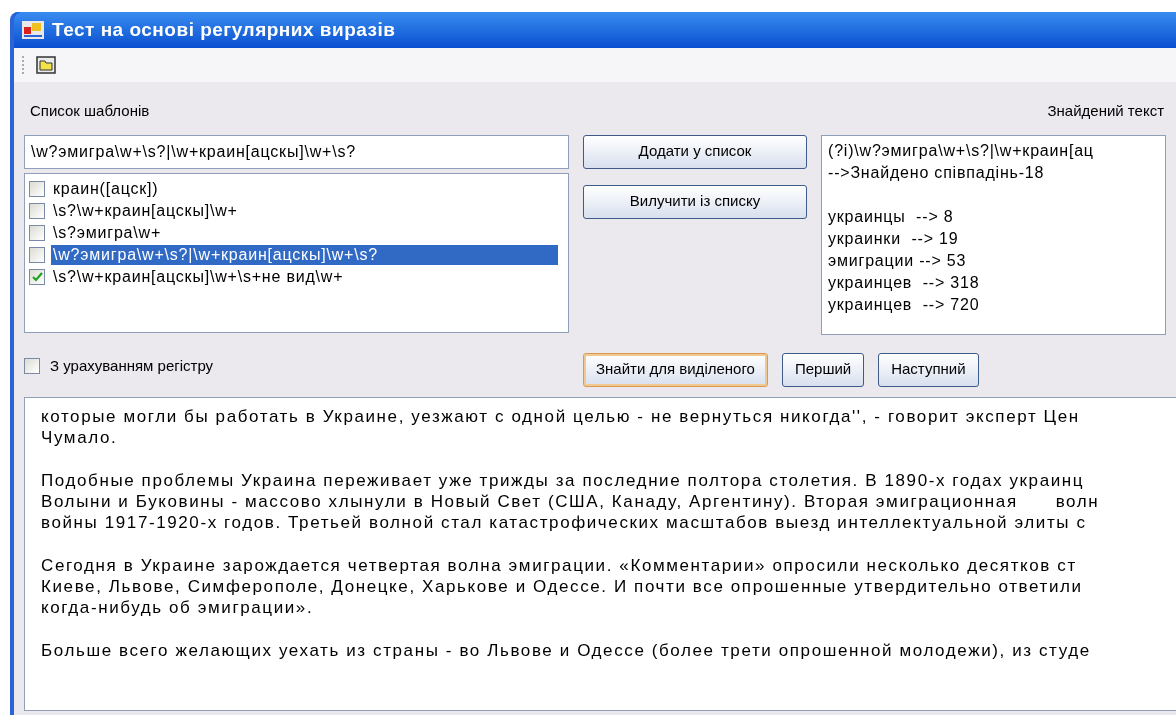  Describe the element at coordinates (894, 238) in the screenshot. I see `found-result-line: украинки --> 19` at that location.